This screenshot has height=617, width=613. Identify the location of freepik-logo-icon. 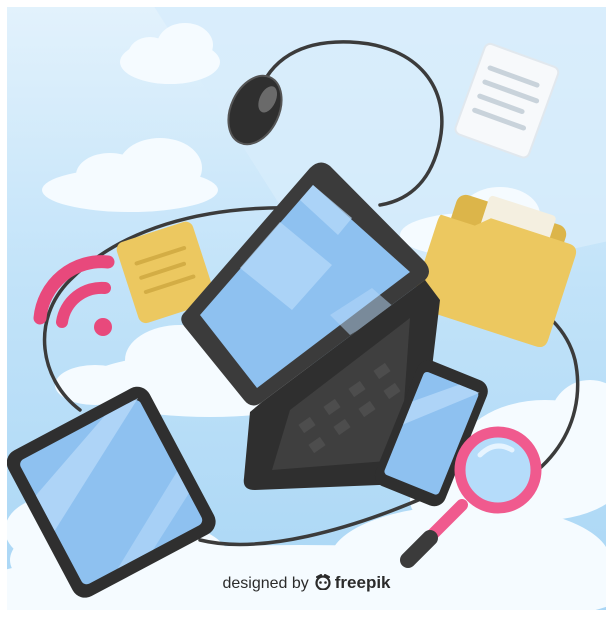
(323, 584).